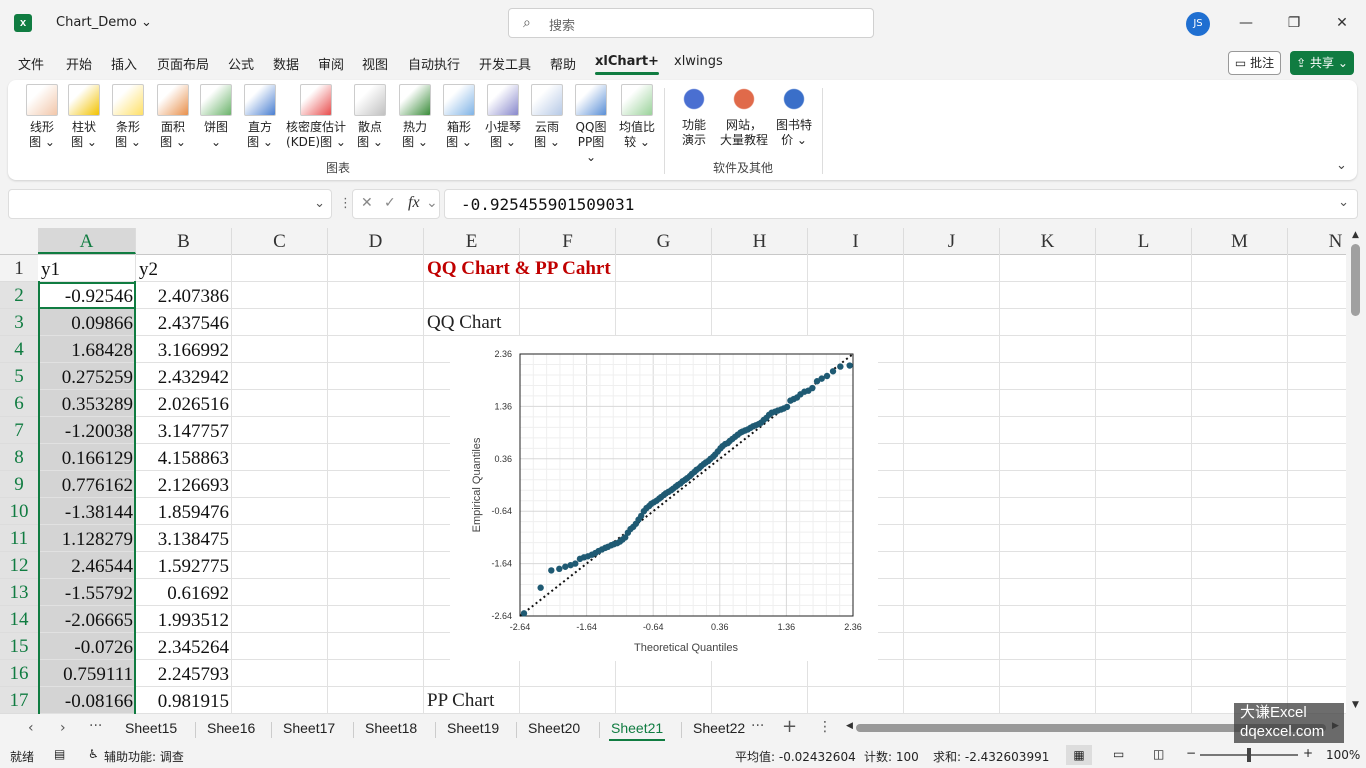 This screenshot has width=1366, height=768. I want to click on sheet-tab: Sheet18, so click(391, 728).